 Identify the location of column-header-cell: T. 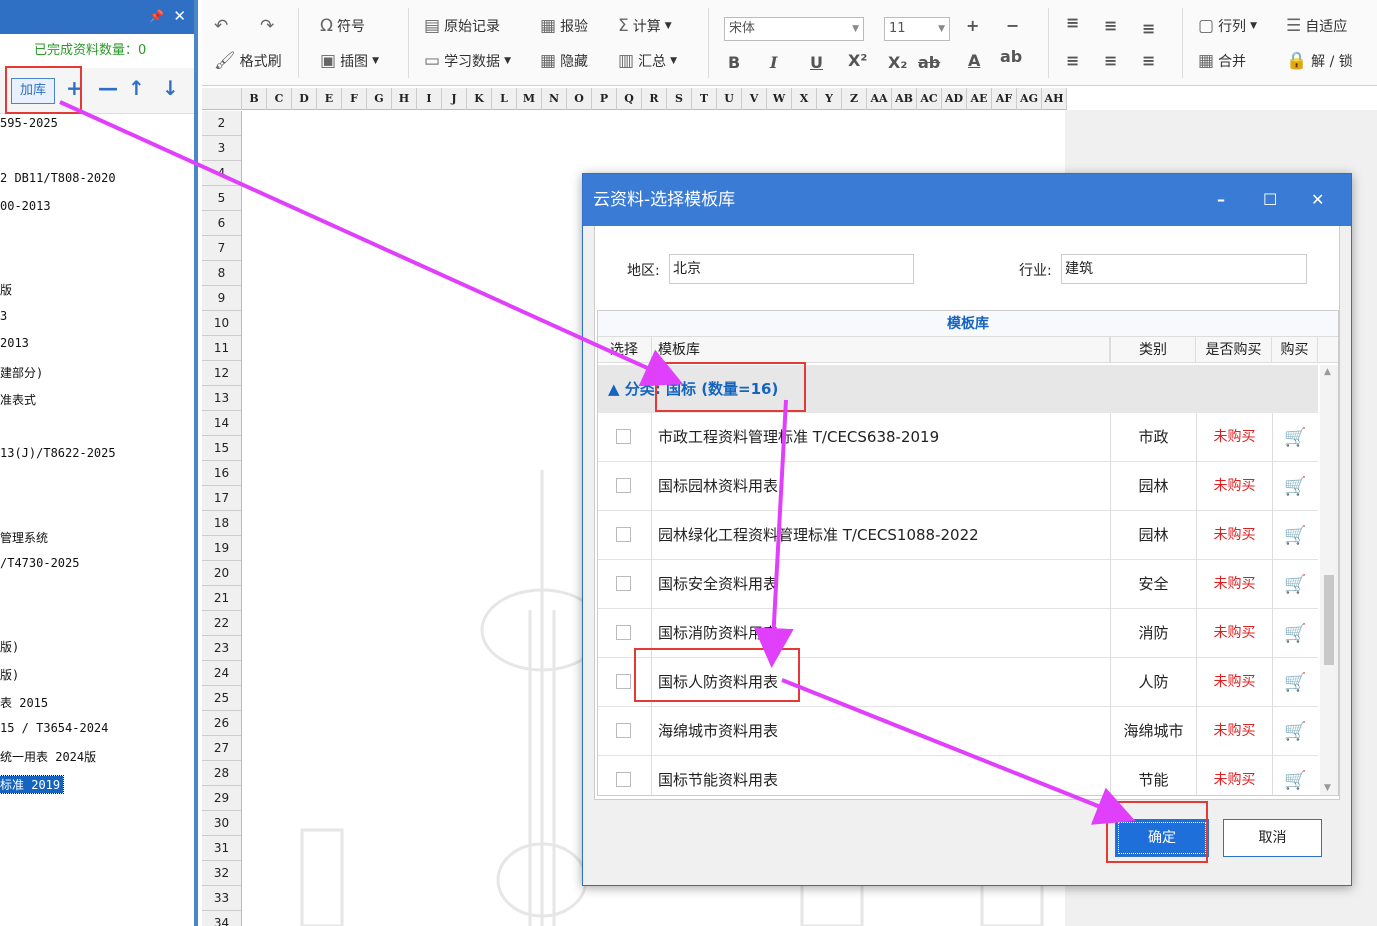
(704, 99).